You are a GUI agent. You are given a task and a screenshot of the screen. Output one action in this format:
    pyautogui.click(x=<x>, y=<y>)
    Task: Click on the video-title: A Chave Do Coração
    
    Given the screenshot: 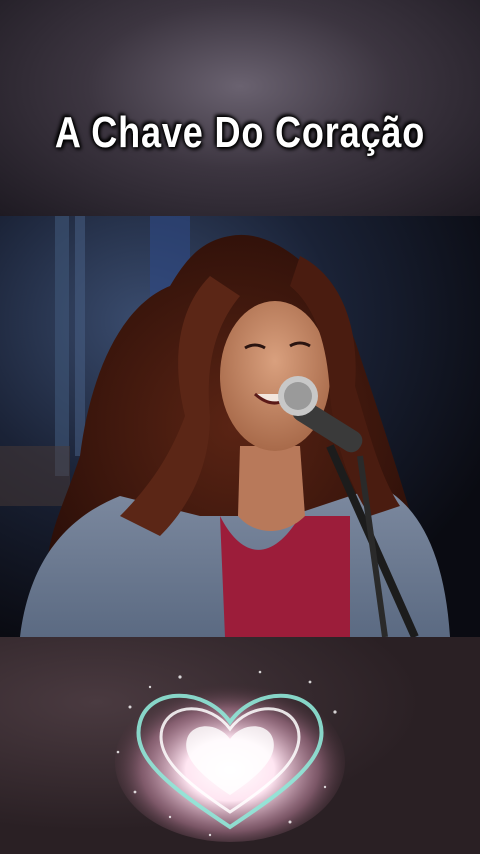 What is the action you would take?
    pyautogui.click(x=240, y=132)
    